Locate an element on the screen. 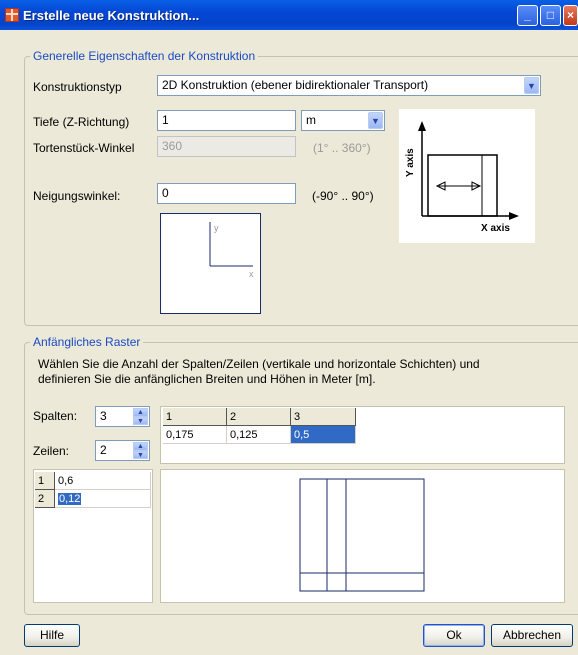 The width and height of the screenshot is (578, 655). incline-angle-input: 0 is located at coordinates (226, 193).